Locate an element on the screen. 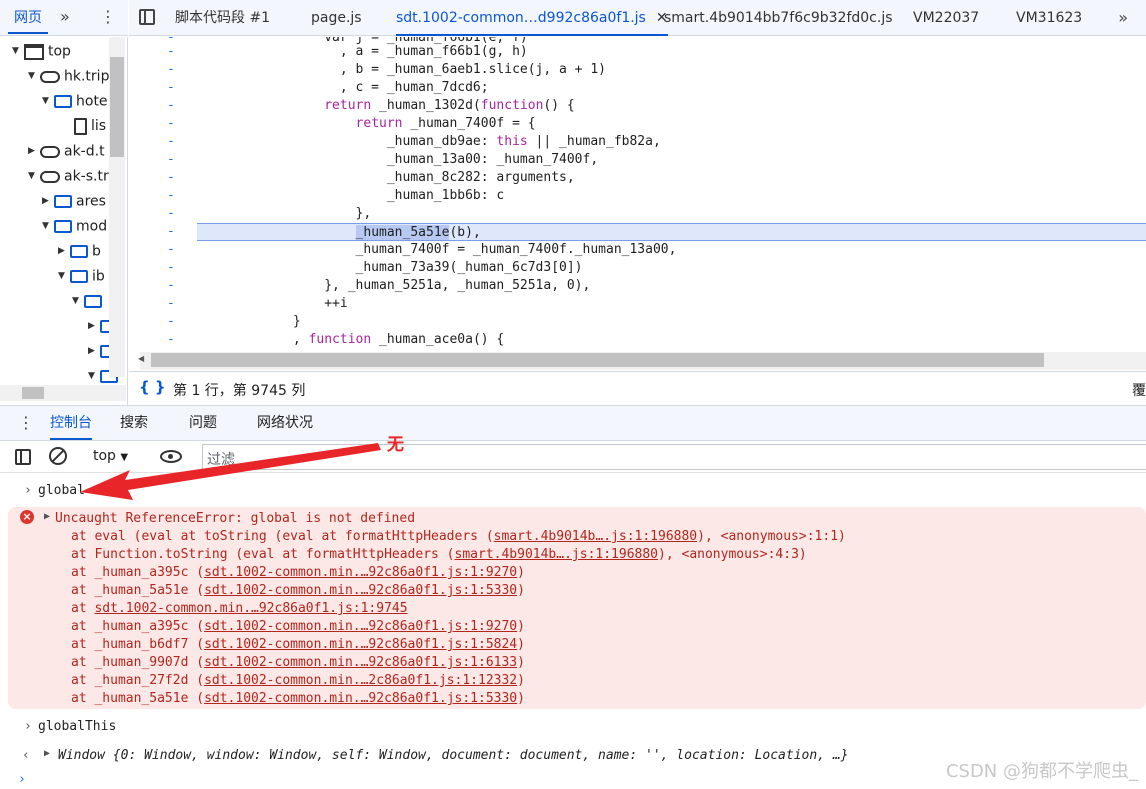 The image size is (1146, 789). console-toolbar: top ▼ 过滤 is located at coordinates (573, 457).